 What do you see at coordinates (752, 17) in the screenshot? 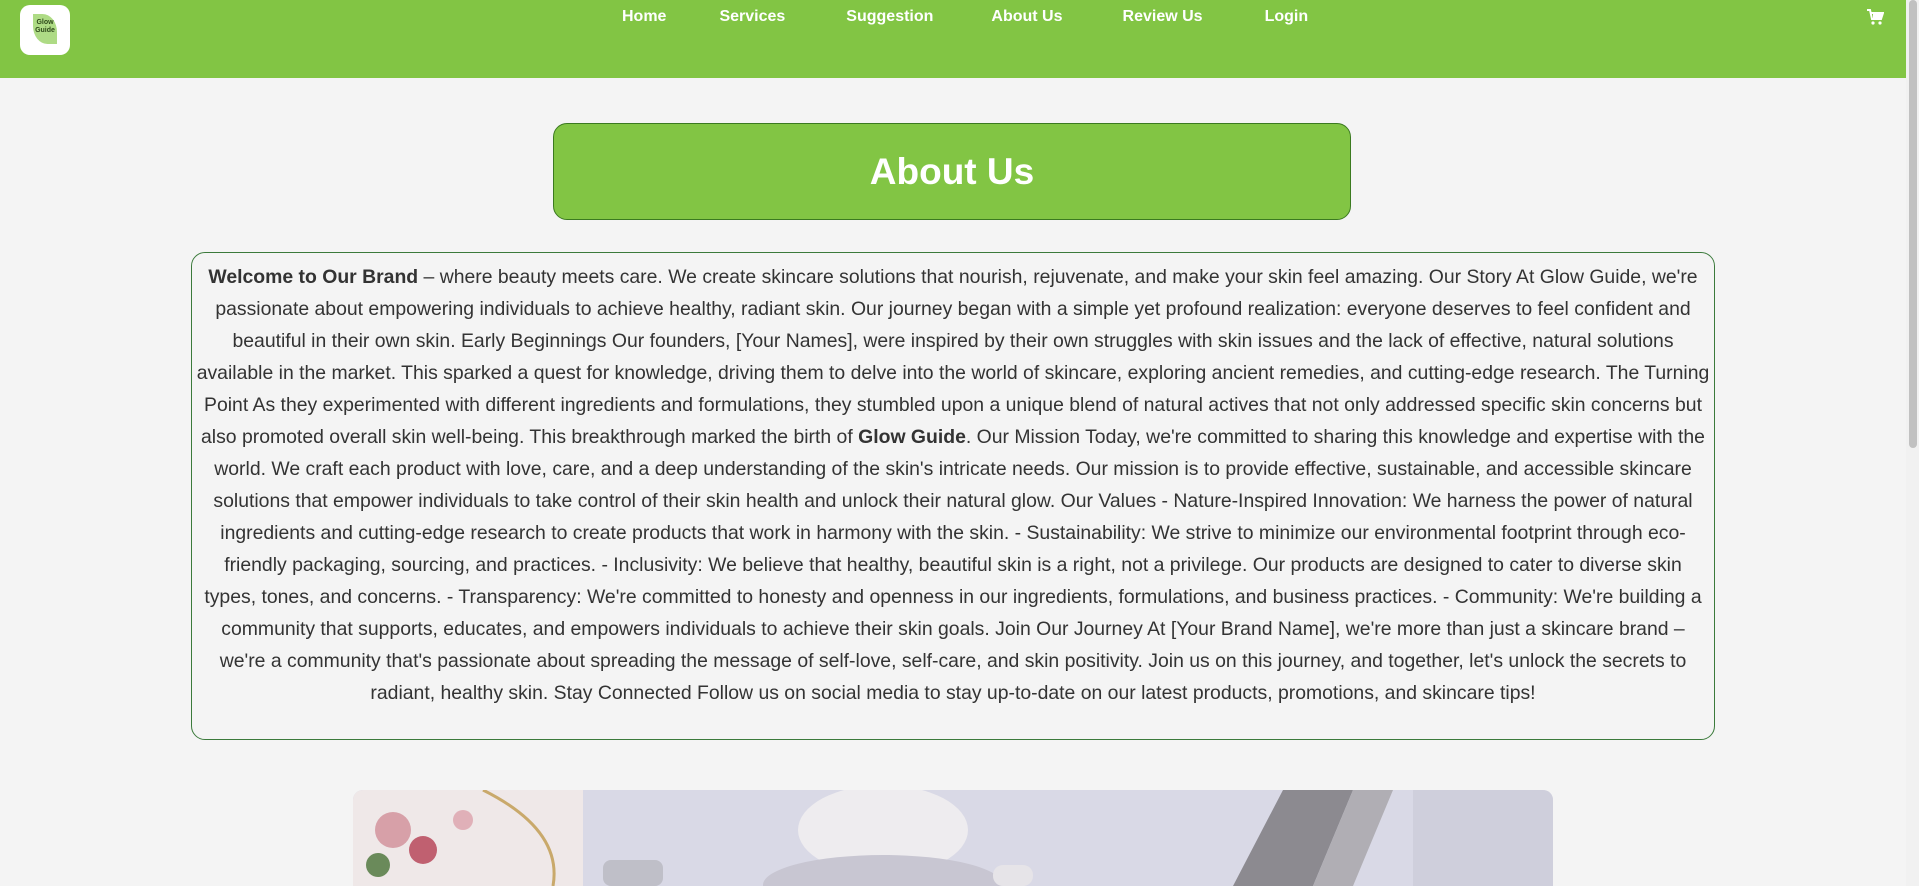
I see `nav-services: Services` at bounding box center [752, 17].